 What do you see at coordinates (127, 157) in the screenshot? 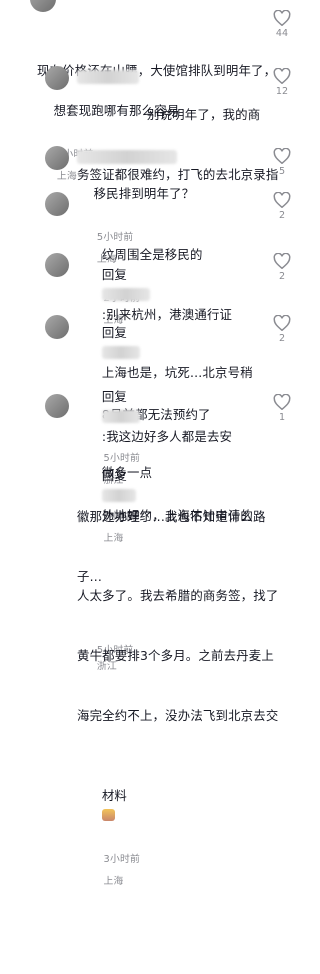
I see `username` at bounding box center [127, 157].